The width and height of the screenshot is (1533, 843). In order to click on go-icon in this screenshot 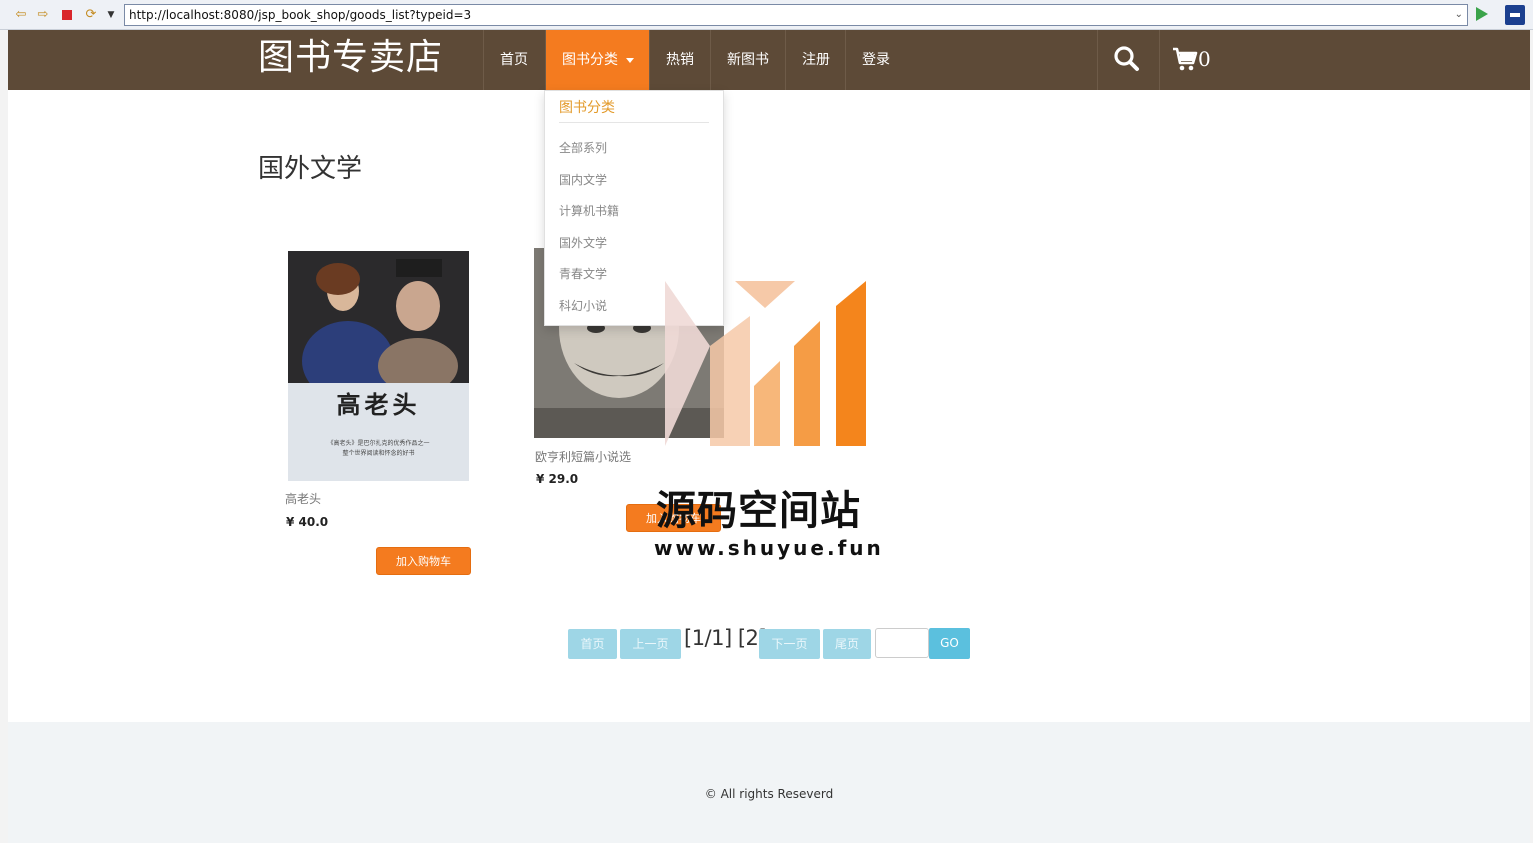, I will do `click(1482, 14)`.